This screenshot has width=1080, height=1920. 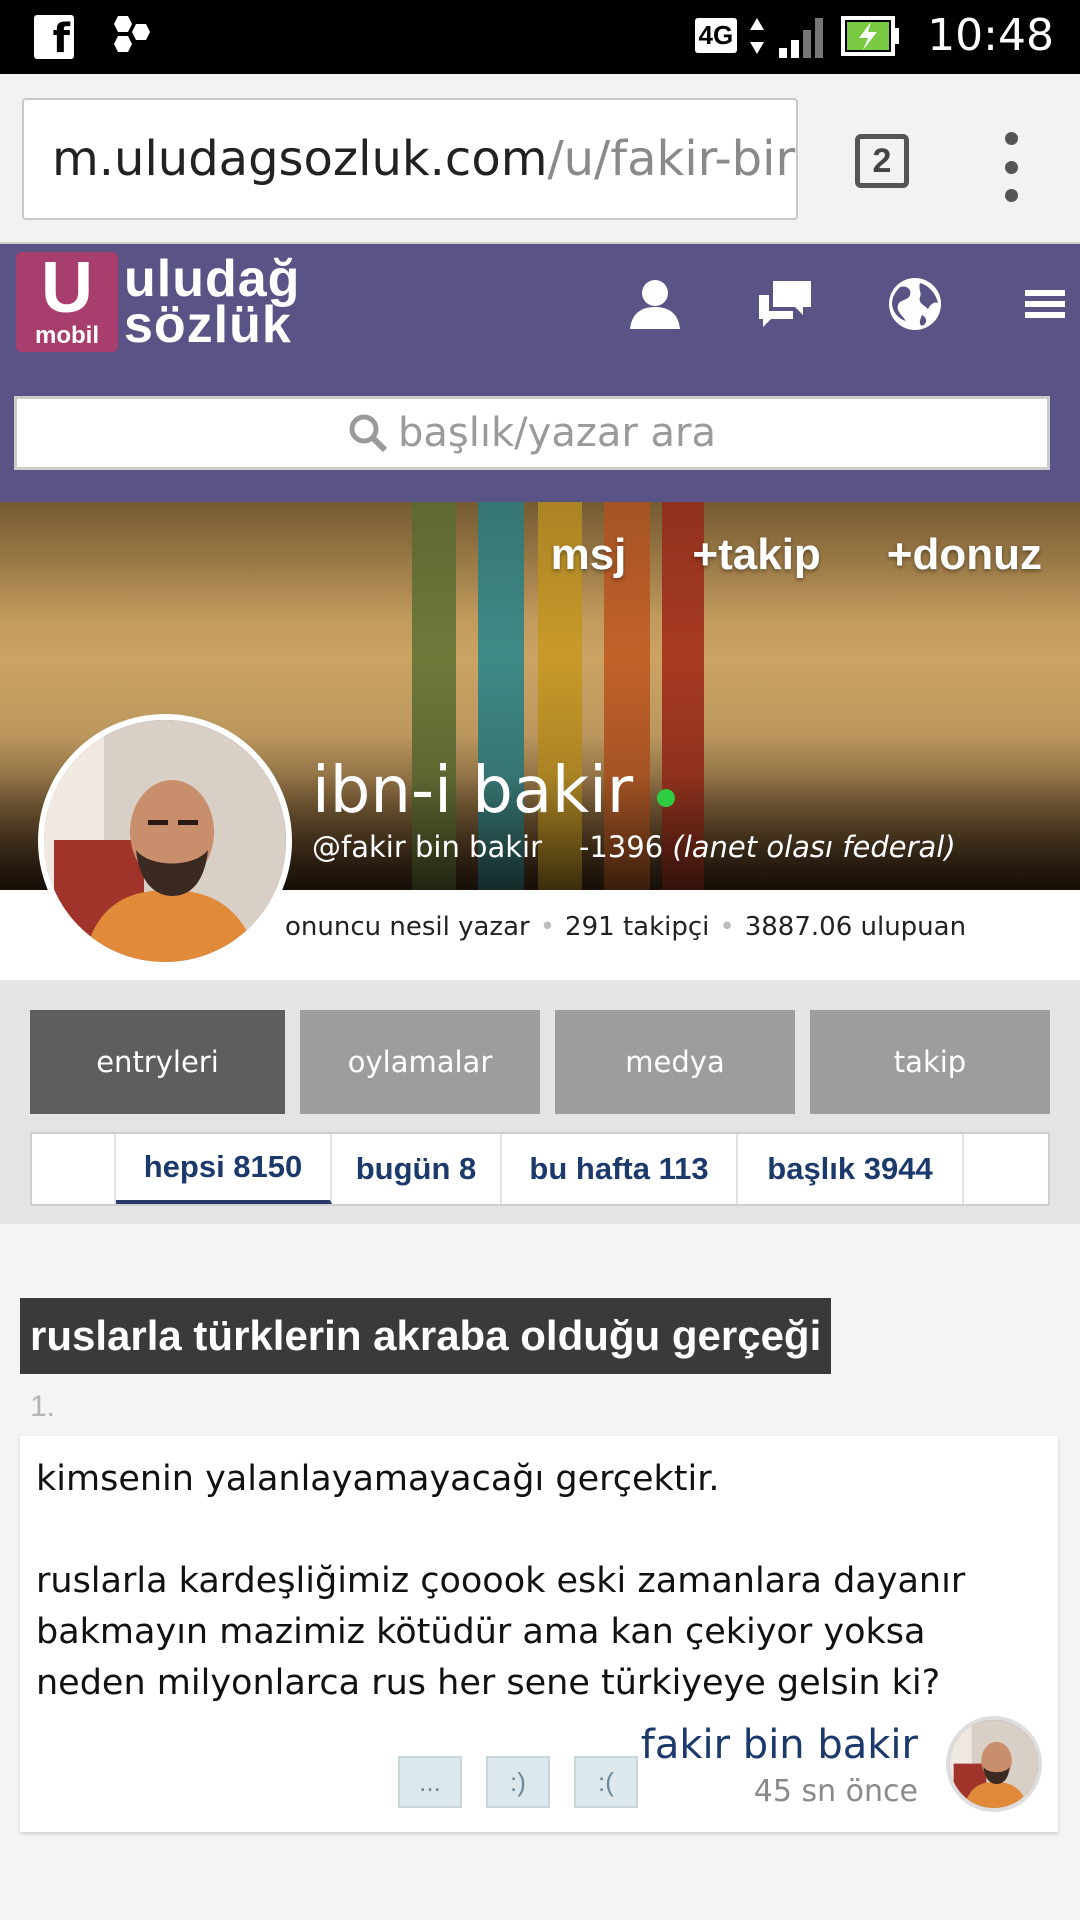 What do you see at coordinates (473, 791) in the screenshot?
I see `profile-nick: ibn-i bakir` at bounding box center [473, 791].